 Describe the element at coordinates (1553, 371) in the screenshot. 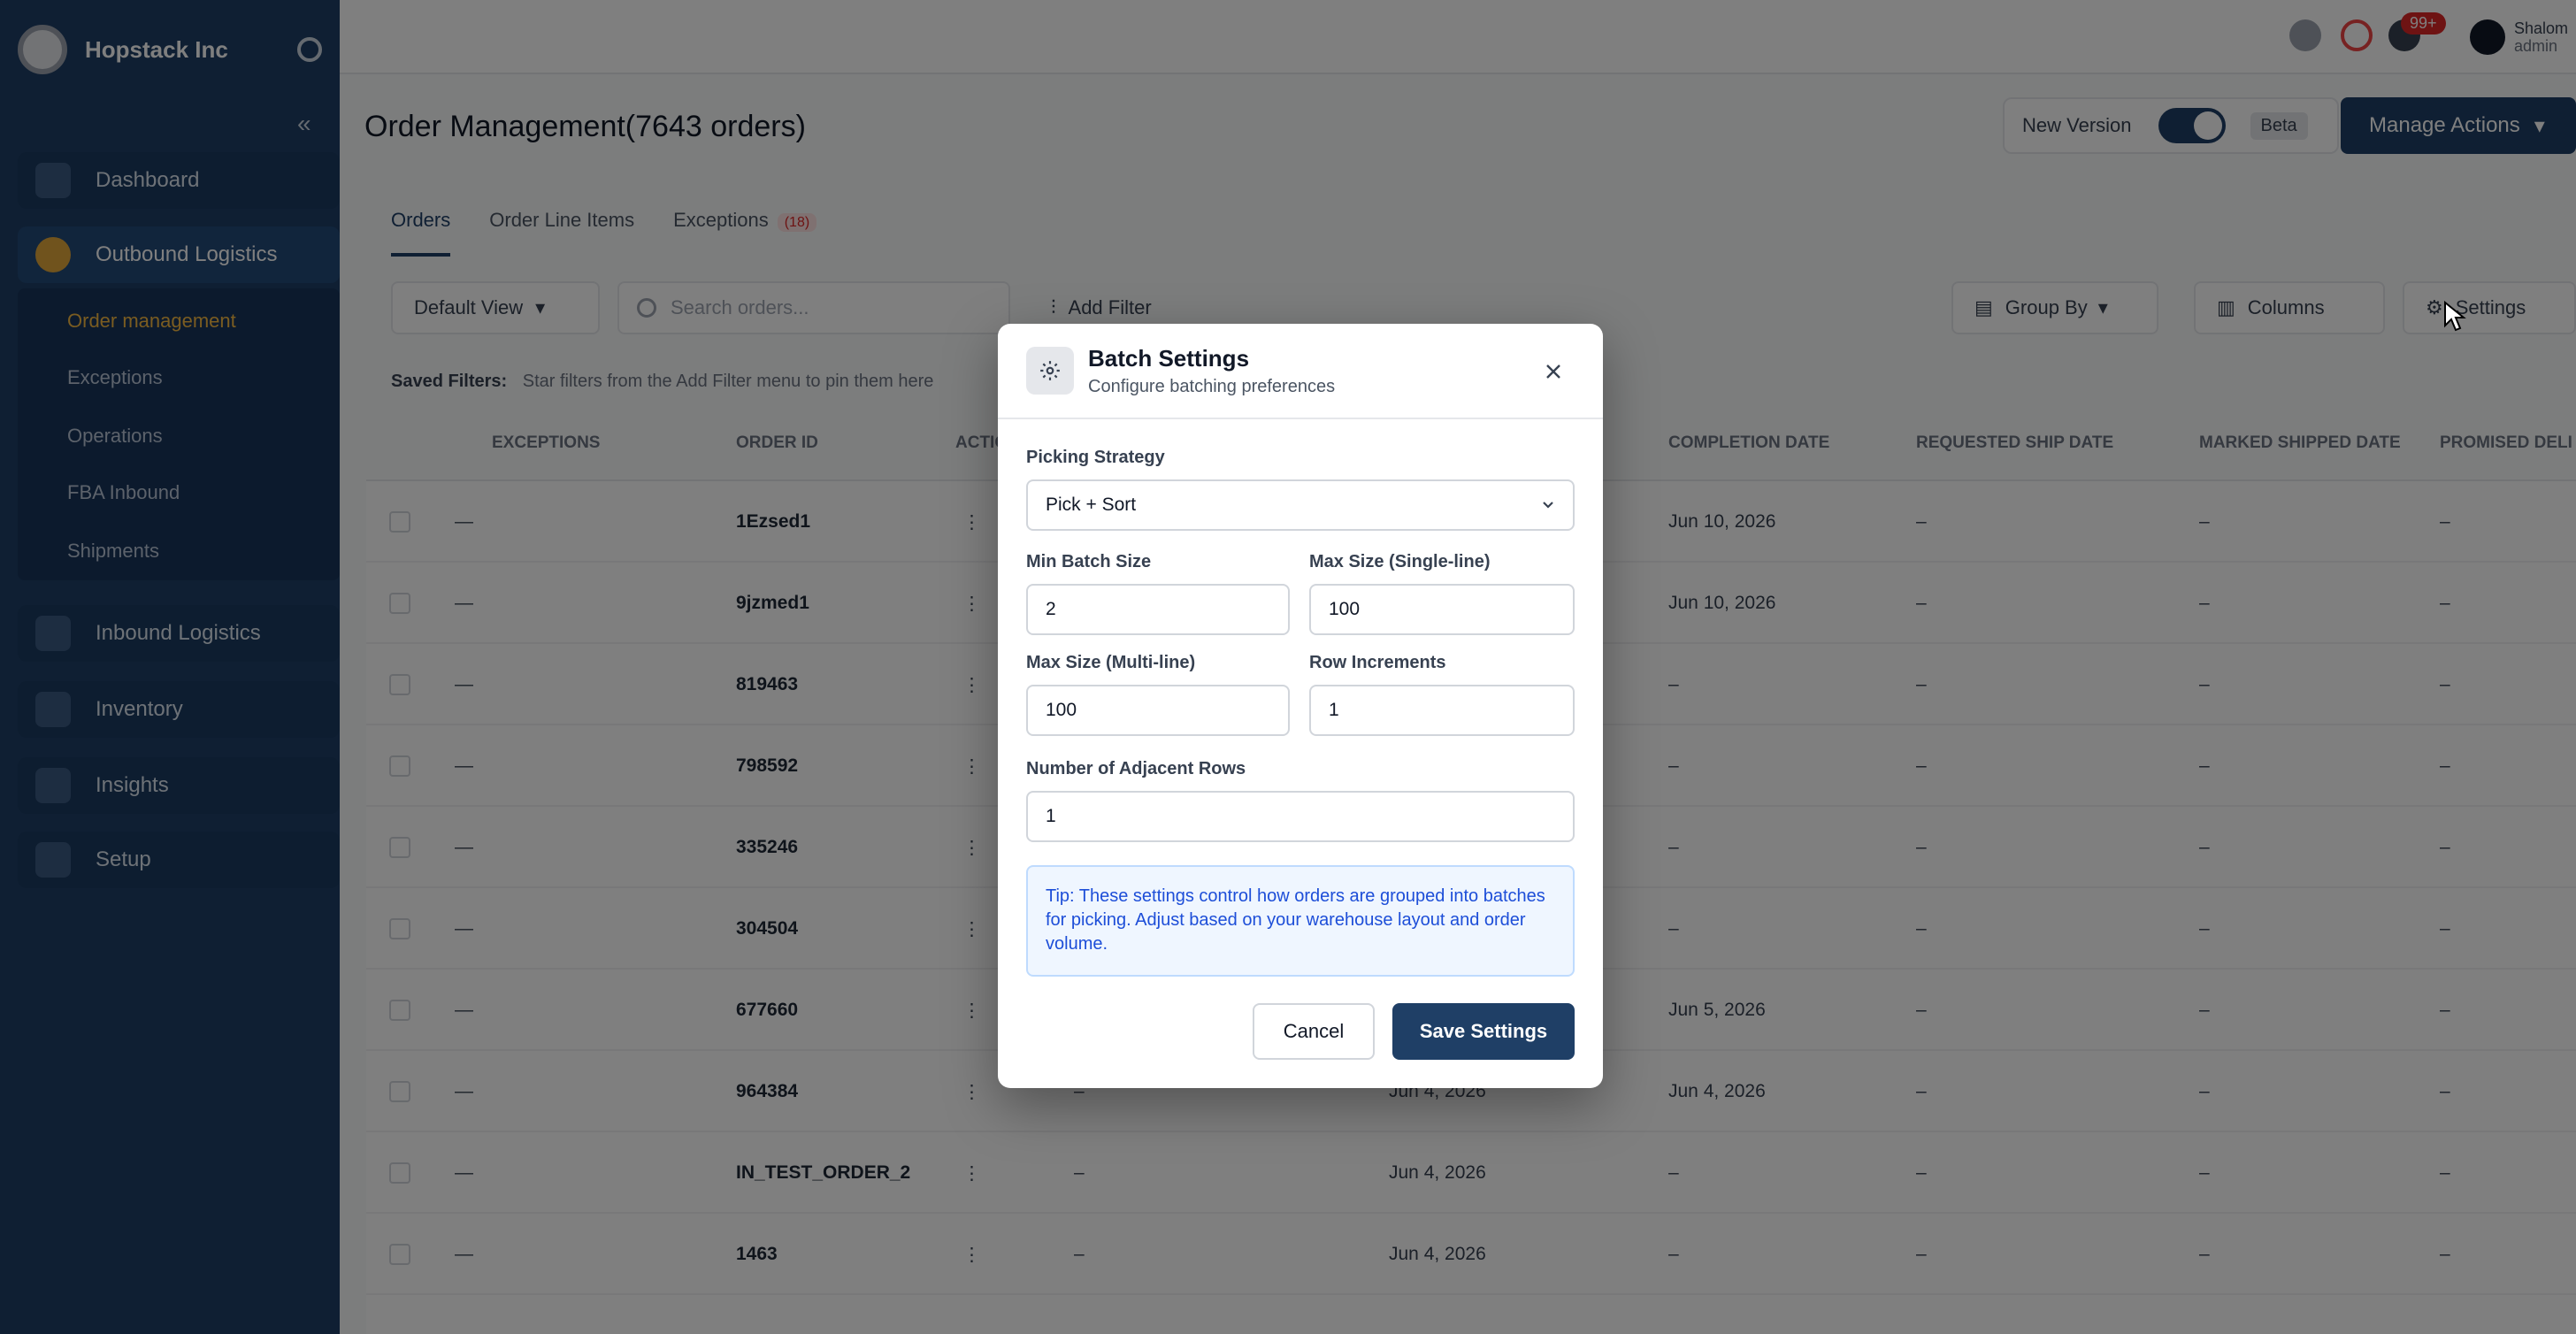

I see `close-icon` at that location.